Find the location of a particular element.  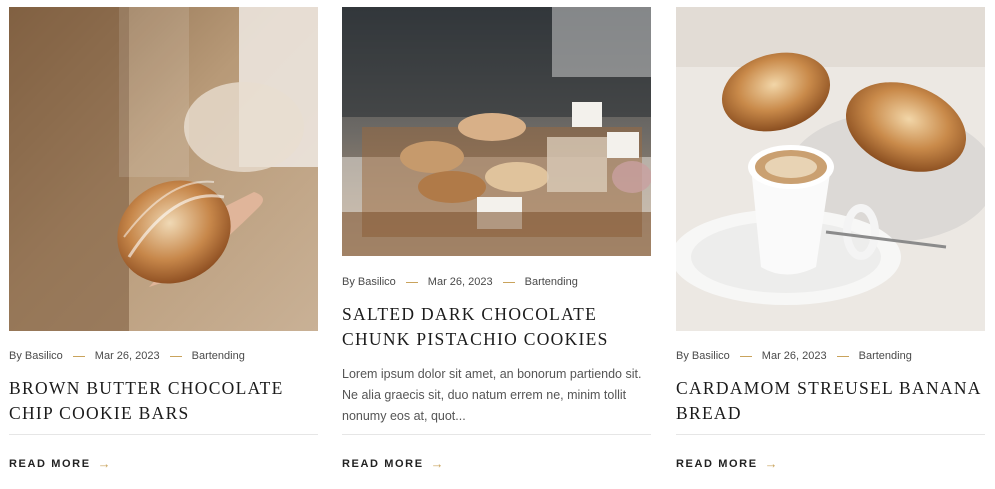

post-title: Brown Butter Chocolate Chip Cookie Bars is located at coordinates (163, 401).